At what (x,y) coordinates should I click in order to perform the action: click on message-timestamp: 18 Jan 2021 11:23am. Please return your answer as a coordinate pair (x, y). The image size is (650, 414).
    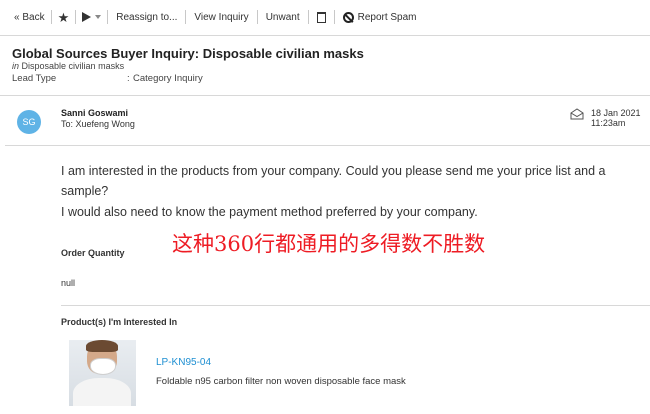
    Looking at the image, I should click on (616, 118).